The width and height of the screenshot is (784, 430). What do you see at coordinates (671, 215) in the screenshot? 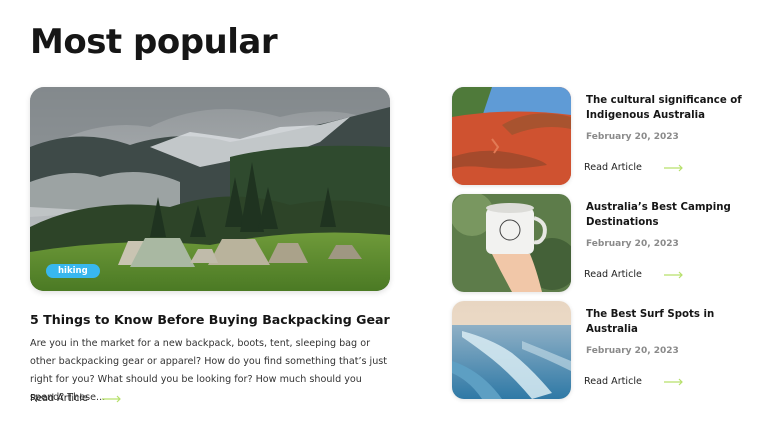
I see `article-title: Australia’s Best Camping Destinations` at bounding box center [671, 215].